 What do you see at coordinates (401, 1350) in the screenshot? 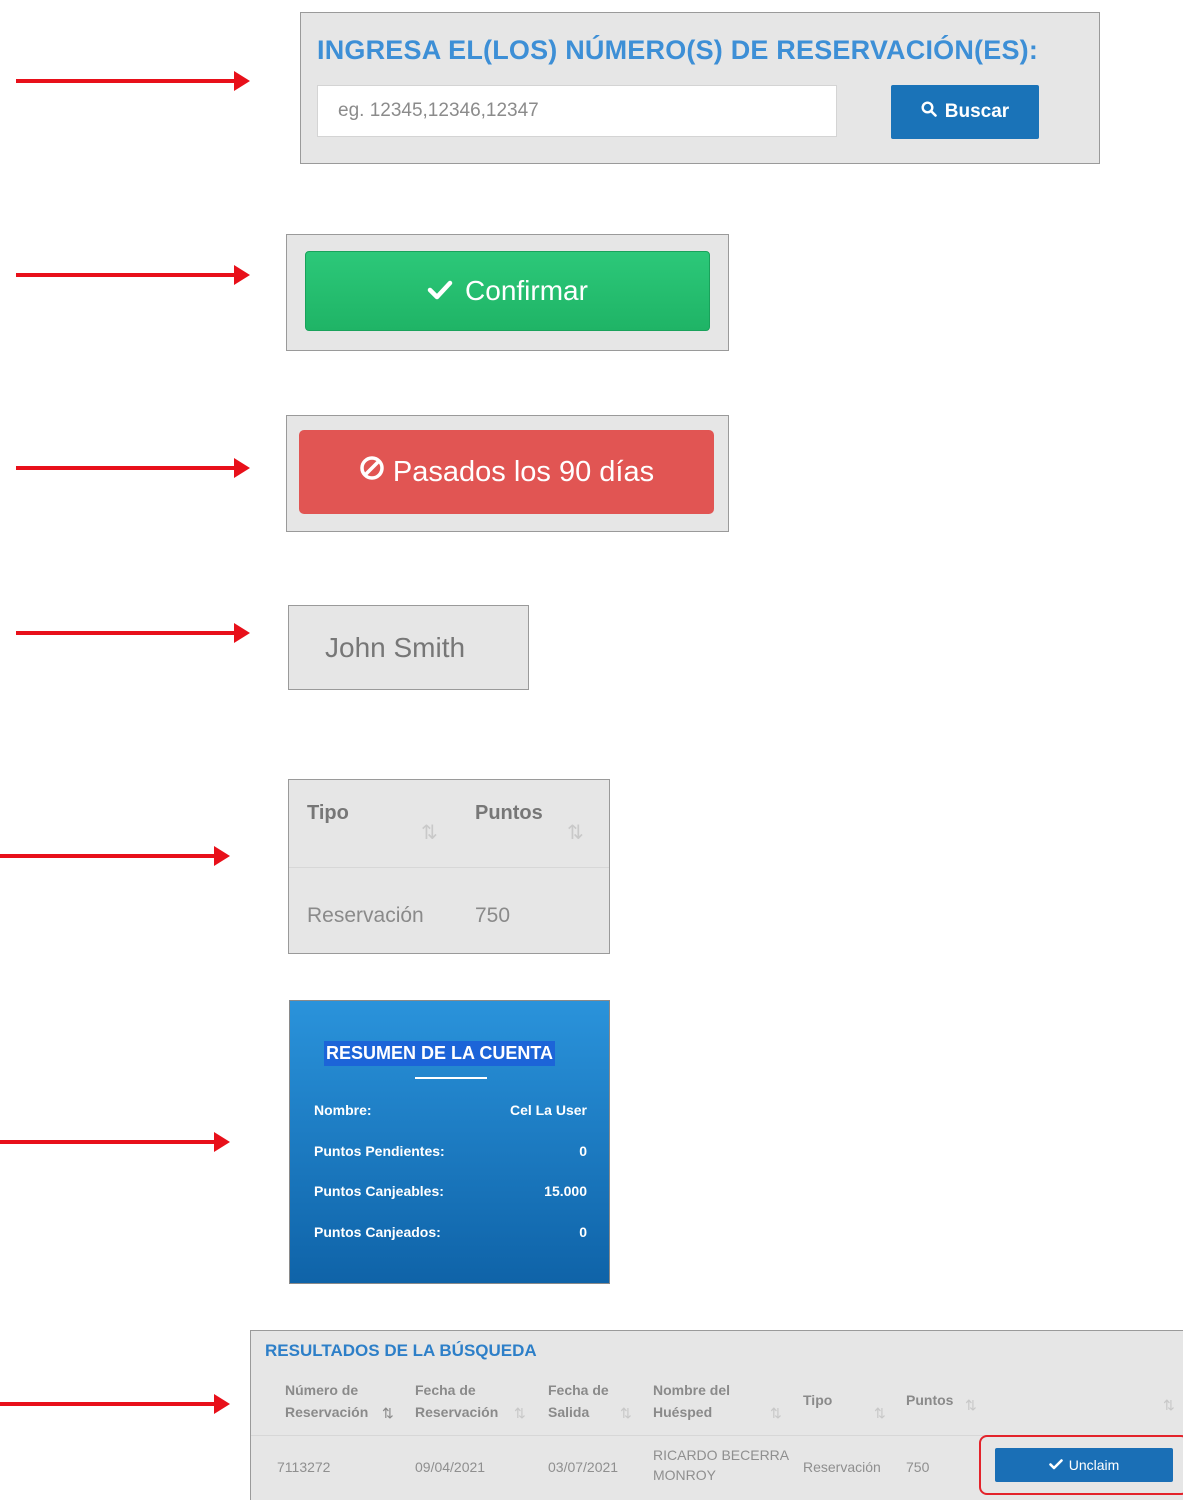
I see `results-title: RESULTADOS DE LA BÚSQUEDA` at bounding box center [401, 1350].